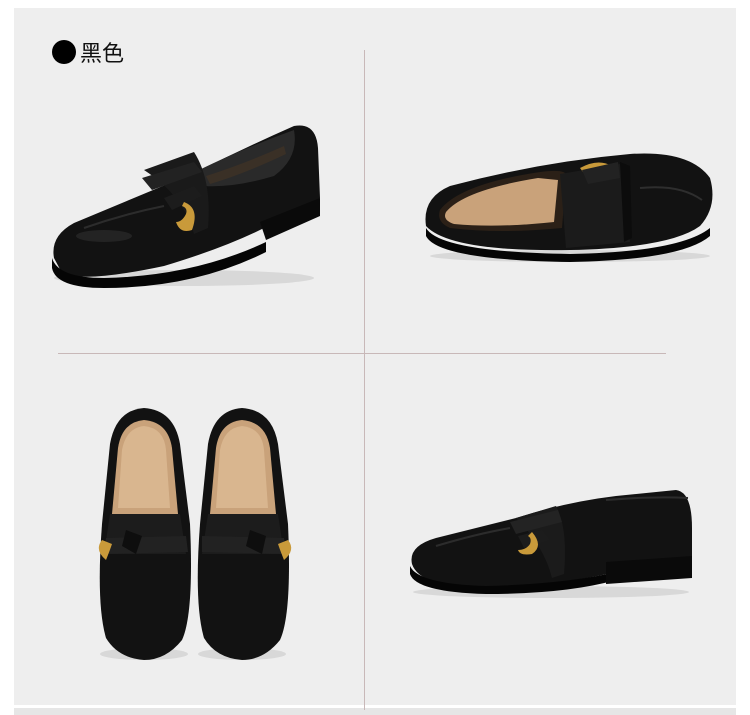 The width and height of the screenshot is (750, 715). I want to click on vertical-divider, so click(364, 380).